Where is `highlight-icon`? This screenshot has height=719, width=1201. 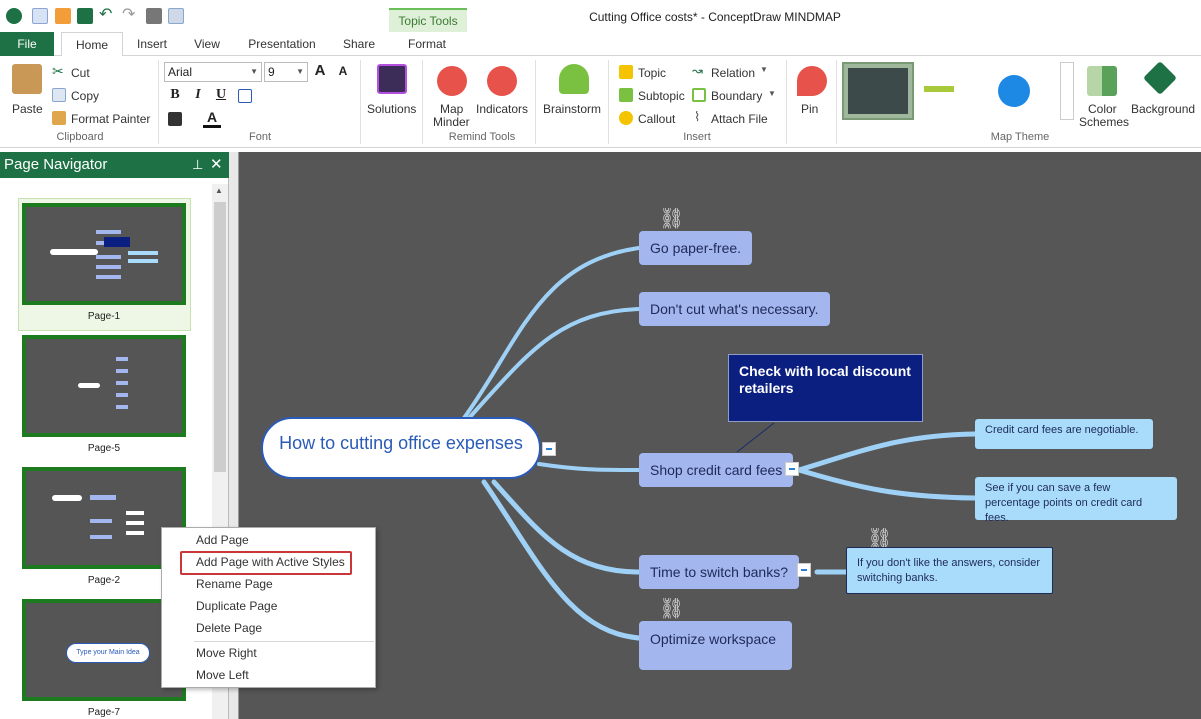 highlight-icon is located at coordinates (175, 119).